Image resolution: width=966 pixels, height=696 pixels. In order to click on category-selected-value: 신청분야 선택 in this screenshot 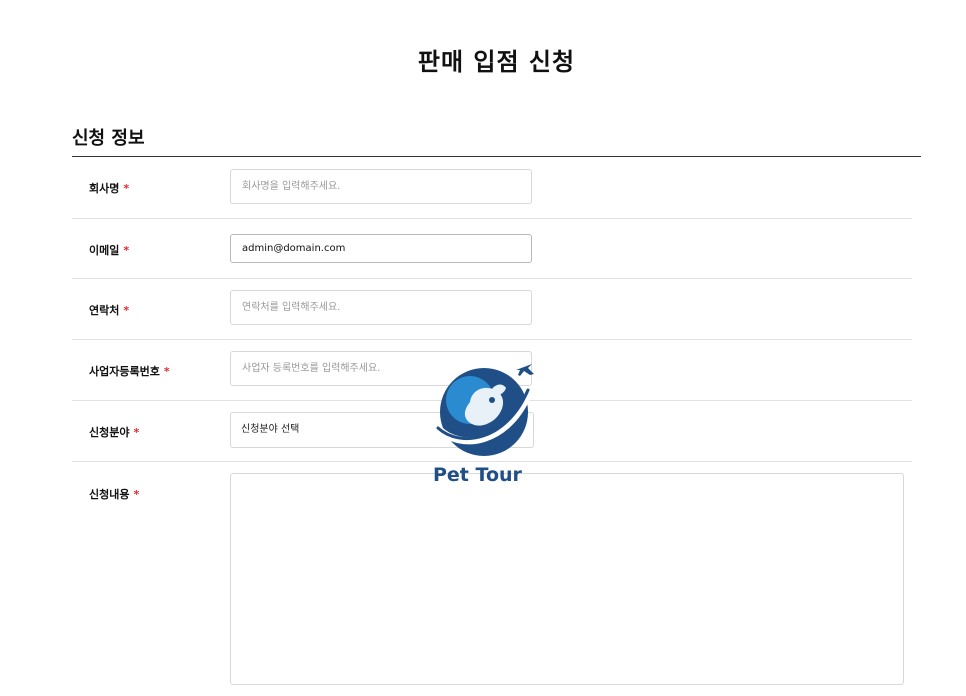, I will do `click(270, 429)`.